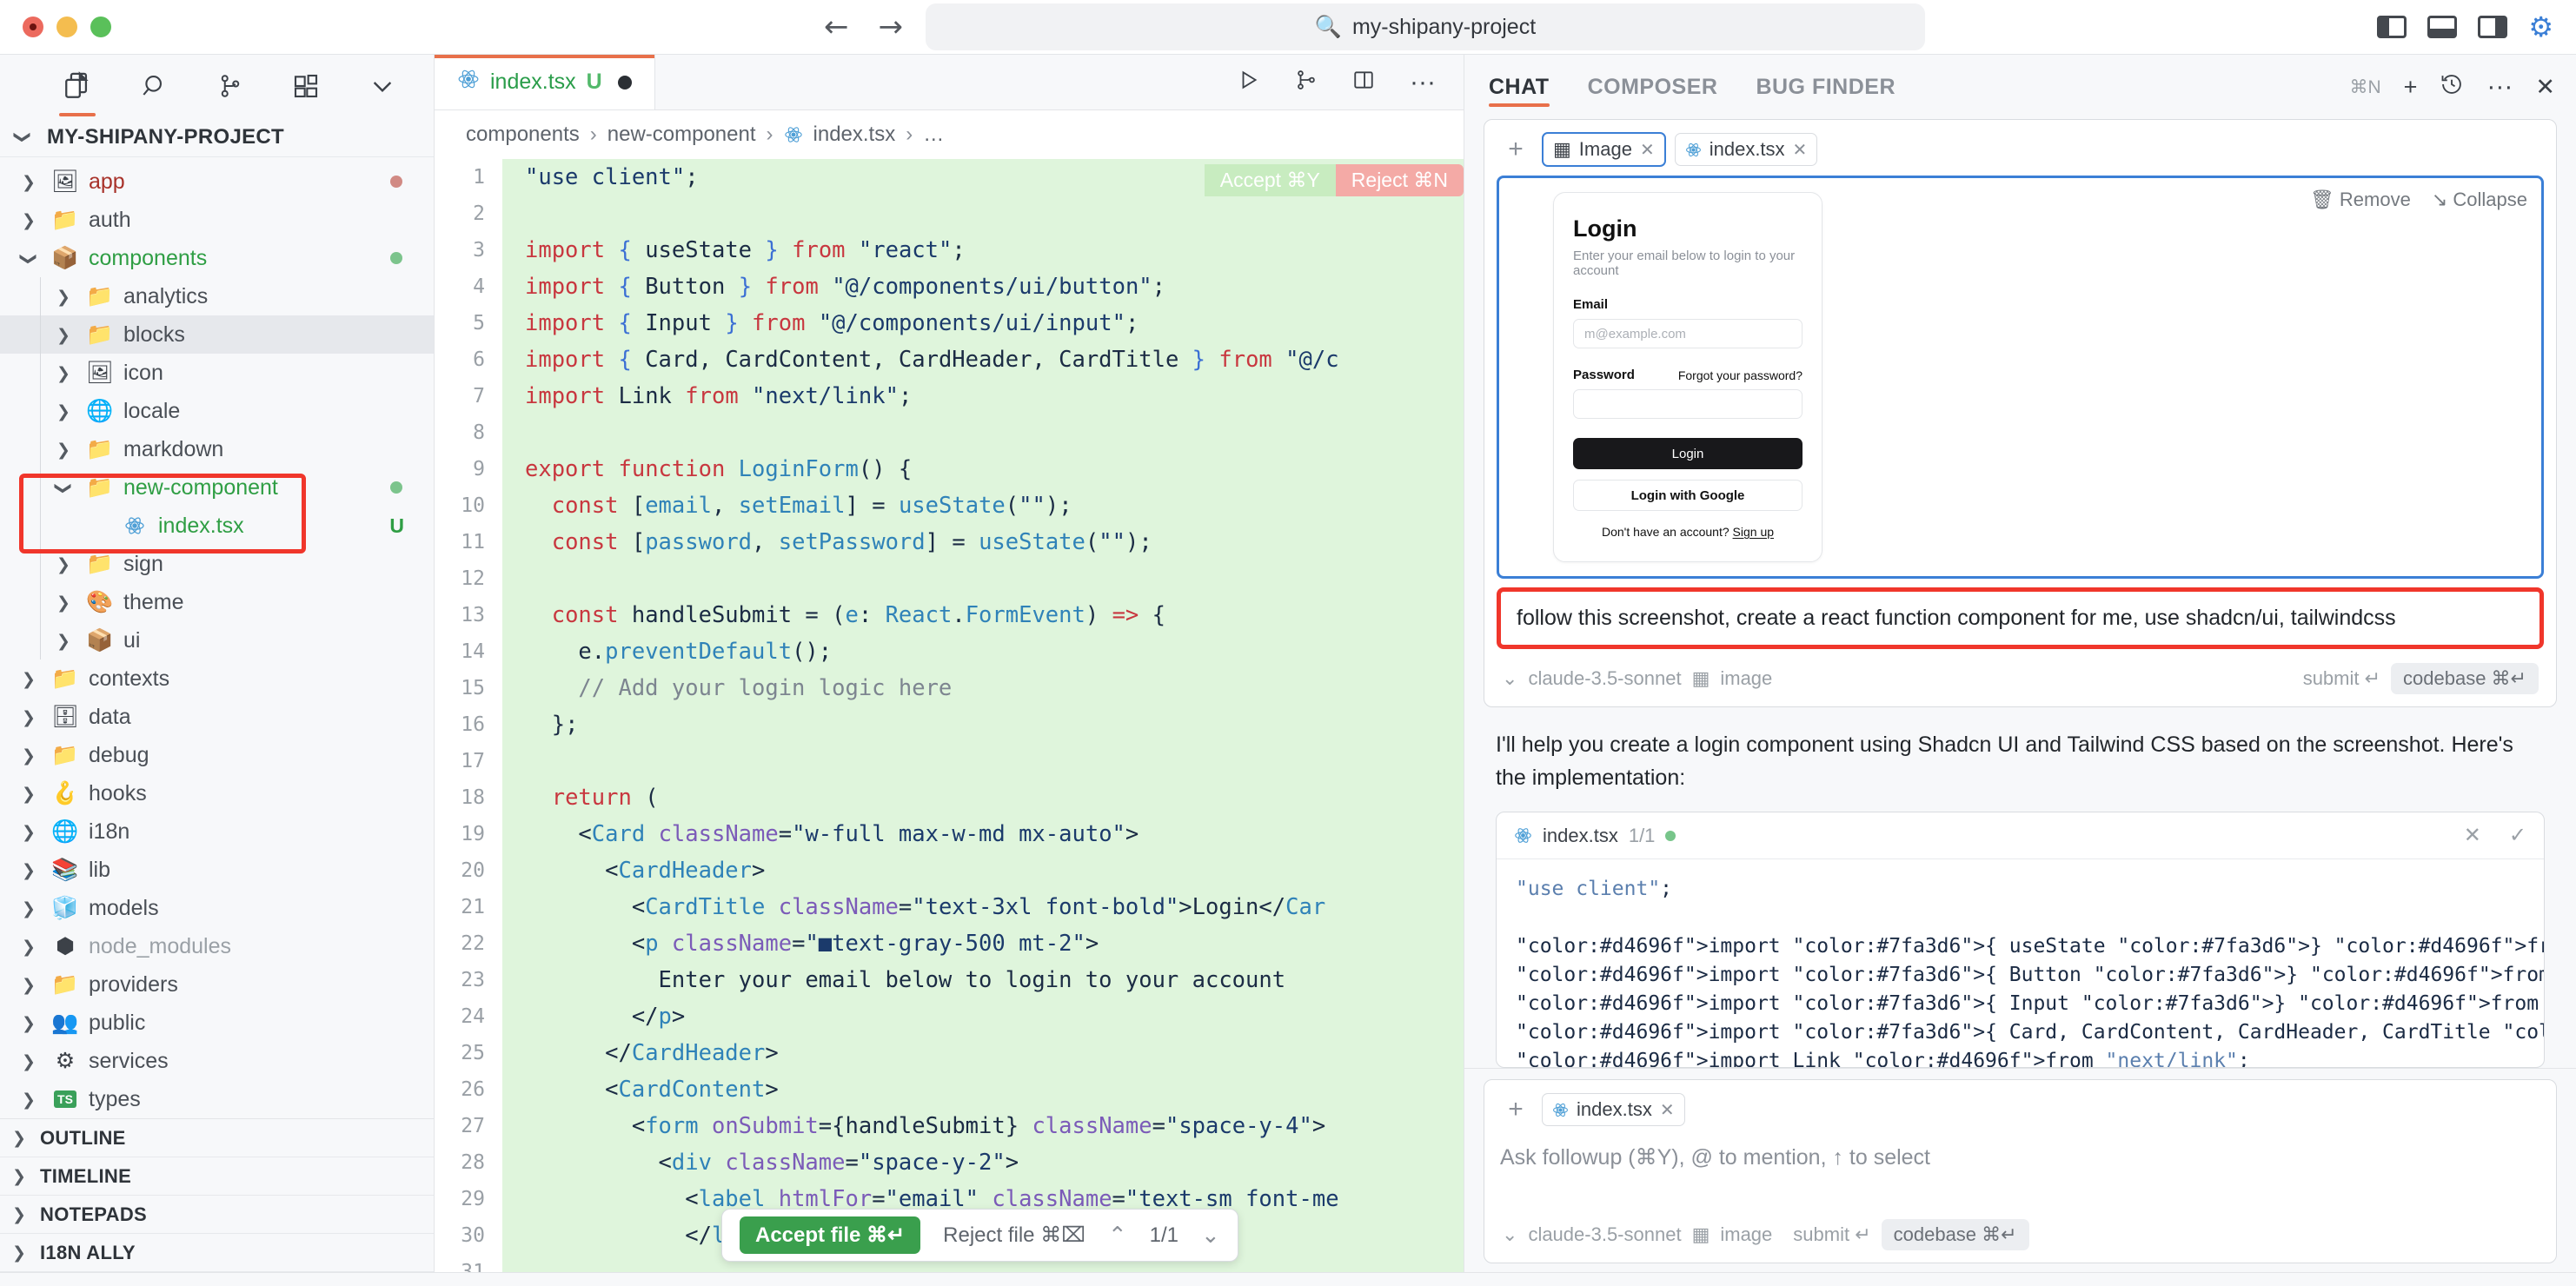 Image resolution: width=2576 pixels, height=1286 pixels. I want to click on branch-merge-icon, so click(1306, 82).